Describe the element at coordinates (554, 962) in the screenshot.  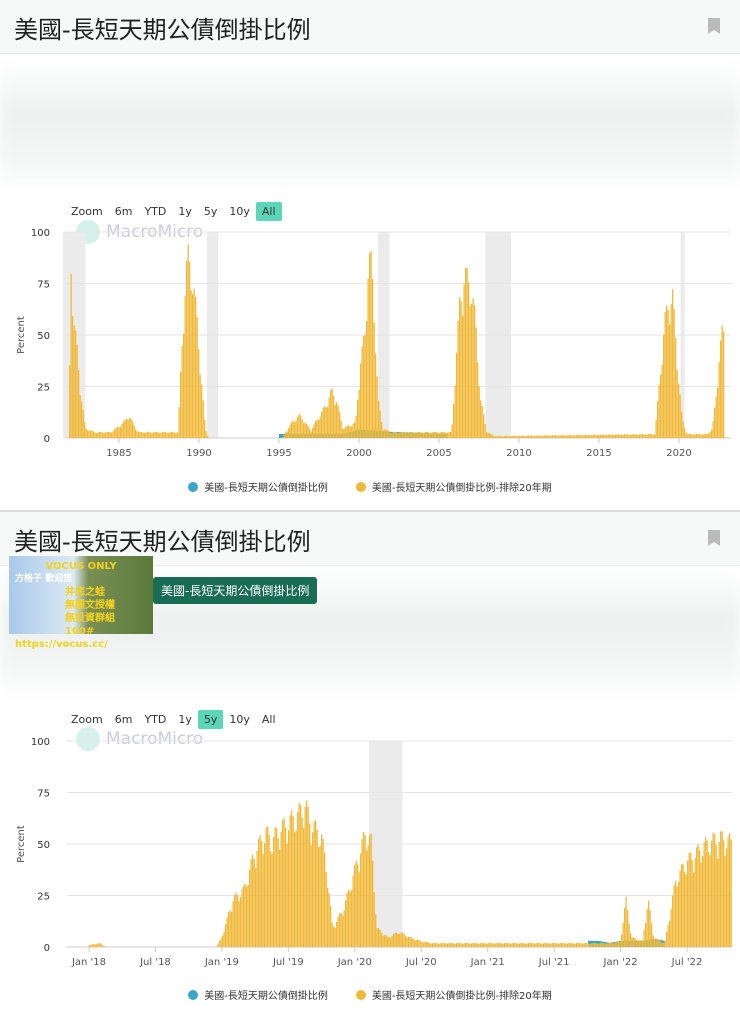
I see `x-tick-label: Jul '21` at that location.